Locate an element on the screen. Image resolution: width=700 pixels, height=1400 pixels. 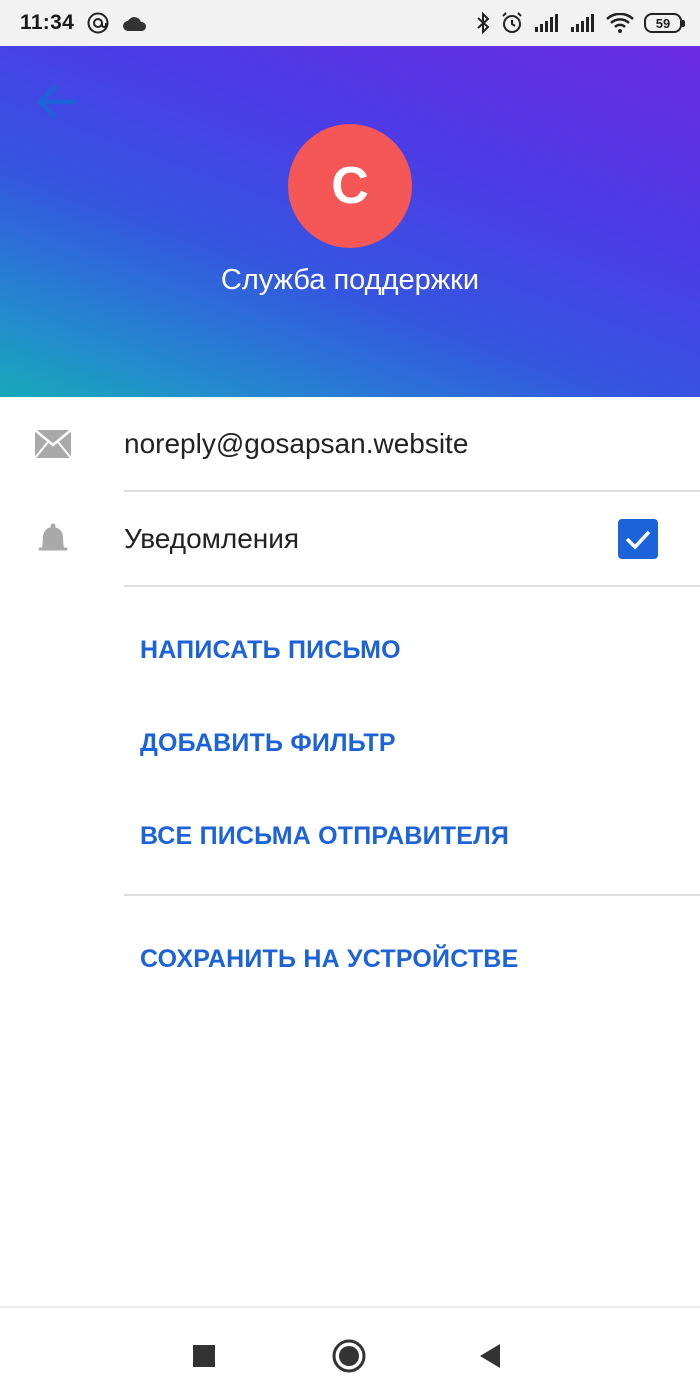
recents-button is located at coordinates (204, 1356).